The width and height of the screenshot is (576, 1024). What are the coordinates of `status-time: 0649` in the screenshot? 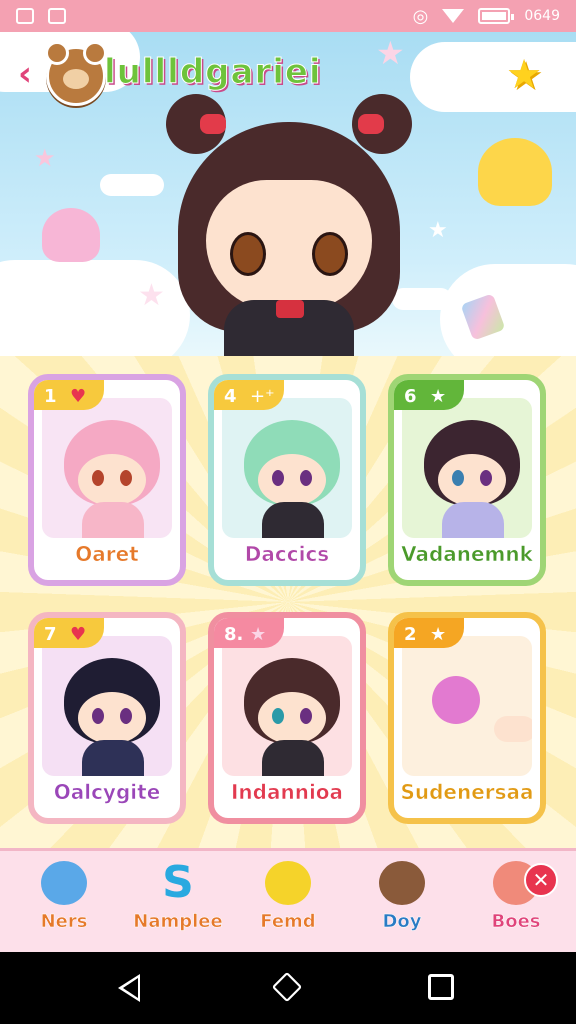 It's located at (542, 16).